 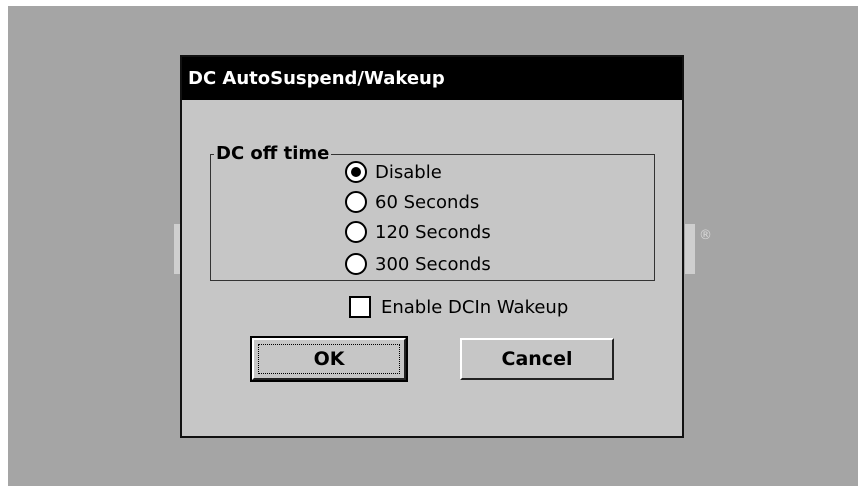 What do you see at coordinates (690, 249) in the screenshot?
I see `background-logo-right` at bounding box center [690, 249].